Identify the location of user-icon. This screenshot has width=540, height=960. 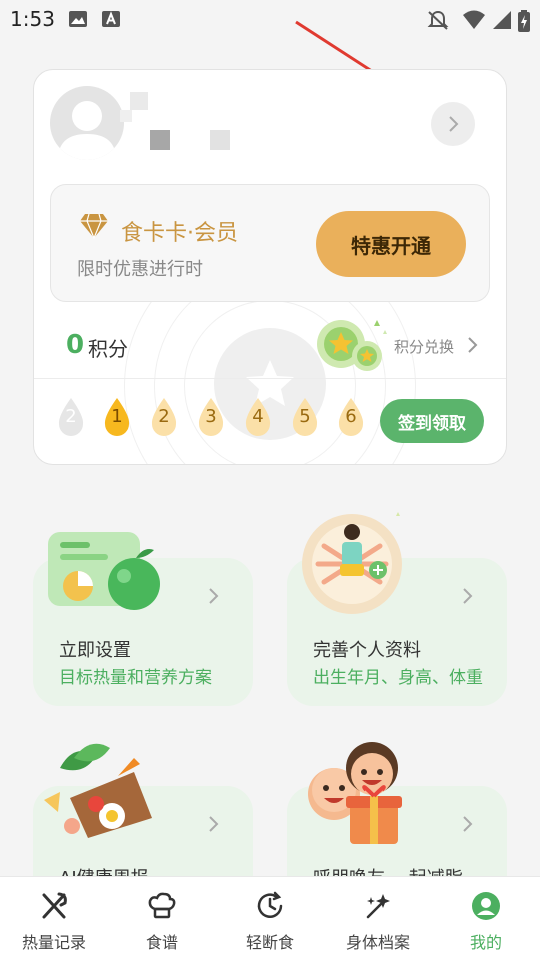
(486, 906).